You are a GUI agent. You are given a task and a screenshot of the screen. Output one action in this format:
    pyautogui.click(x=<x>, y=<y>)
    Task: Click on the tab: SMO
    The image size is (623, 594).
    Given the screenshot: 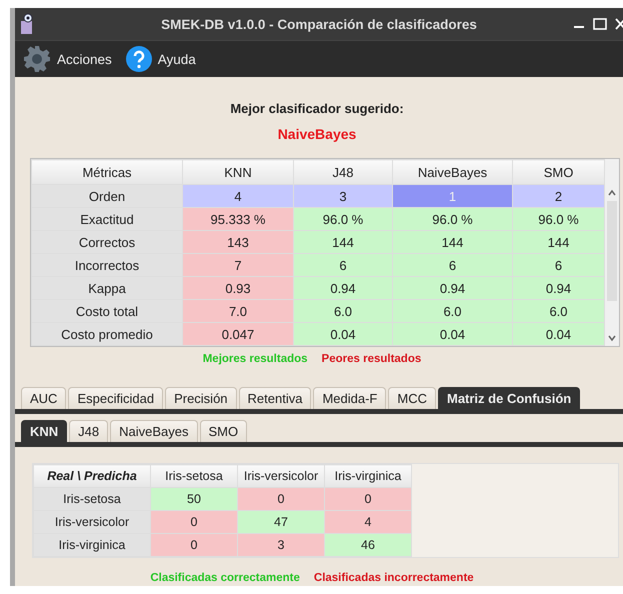 What is the action you would take?
    pyautogui.click(x=224, y=431)
    